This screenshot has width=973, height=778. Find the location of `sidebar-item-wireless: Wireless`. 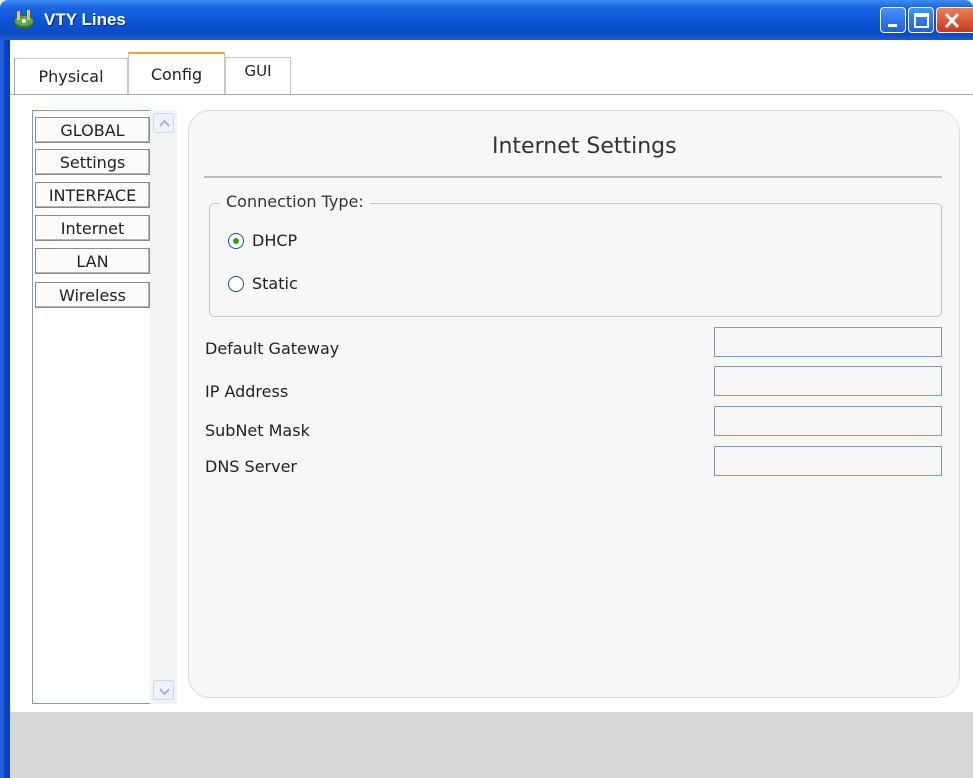

sidebar-item-wireless: Wireless is located at coordinates (92, 295).